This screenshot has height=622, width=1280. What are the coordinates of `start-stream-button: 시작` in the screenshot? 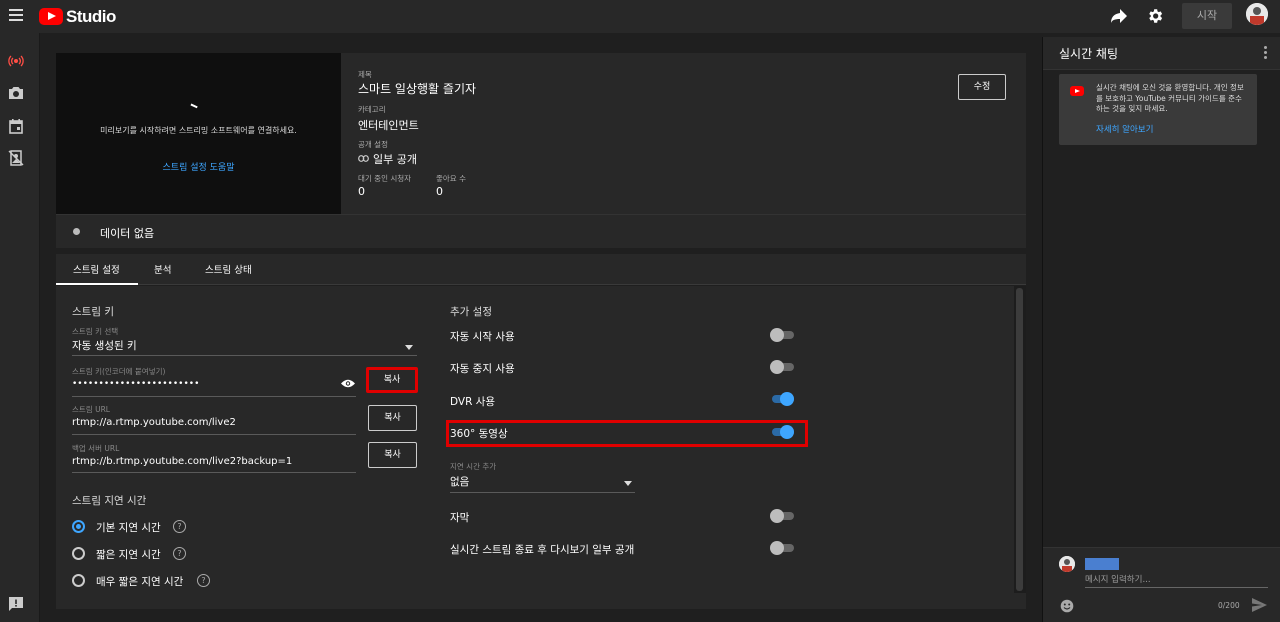 It's located at (1207, 16).